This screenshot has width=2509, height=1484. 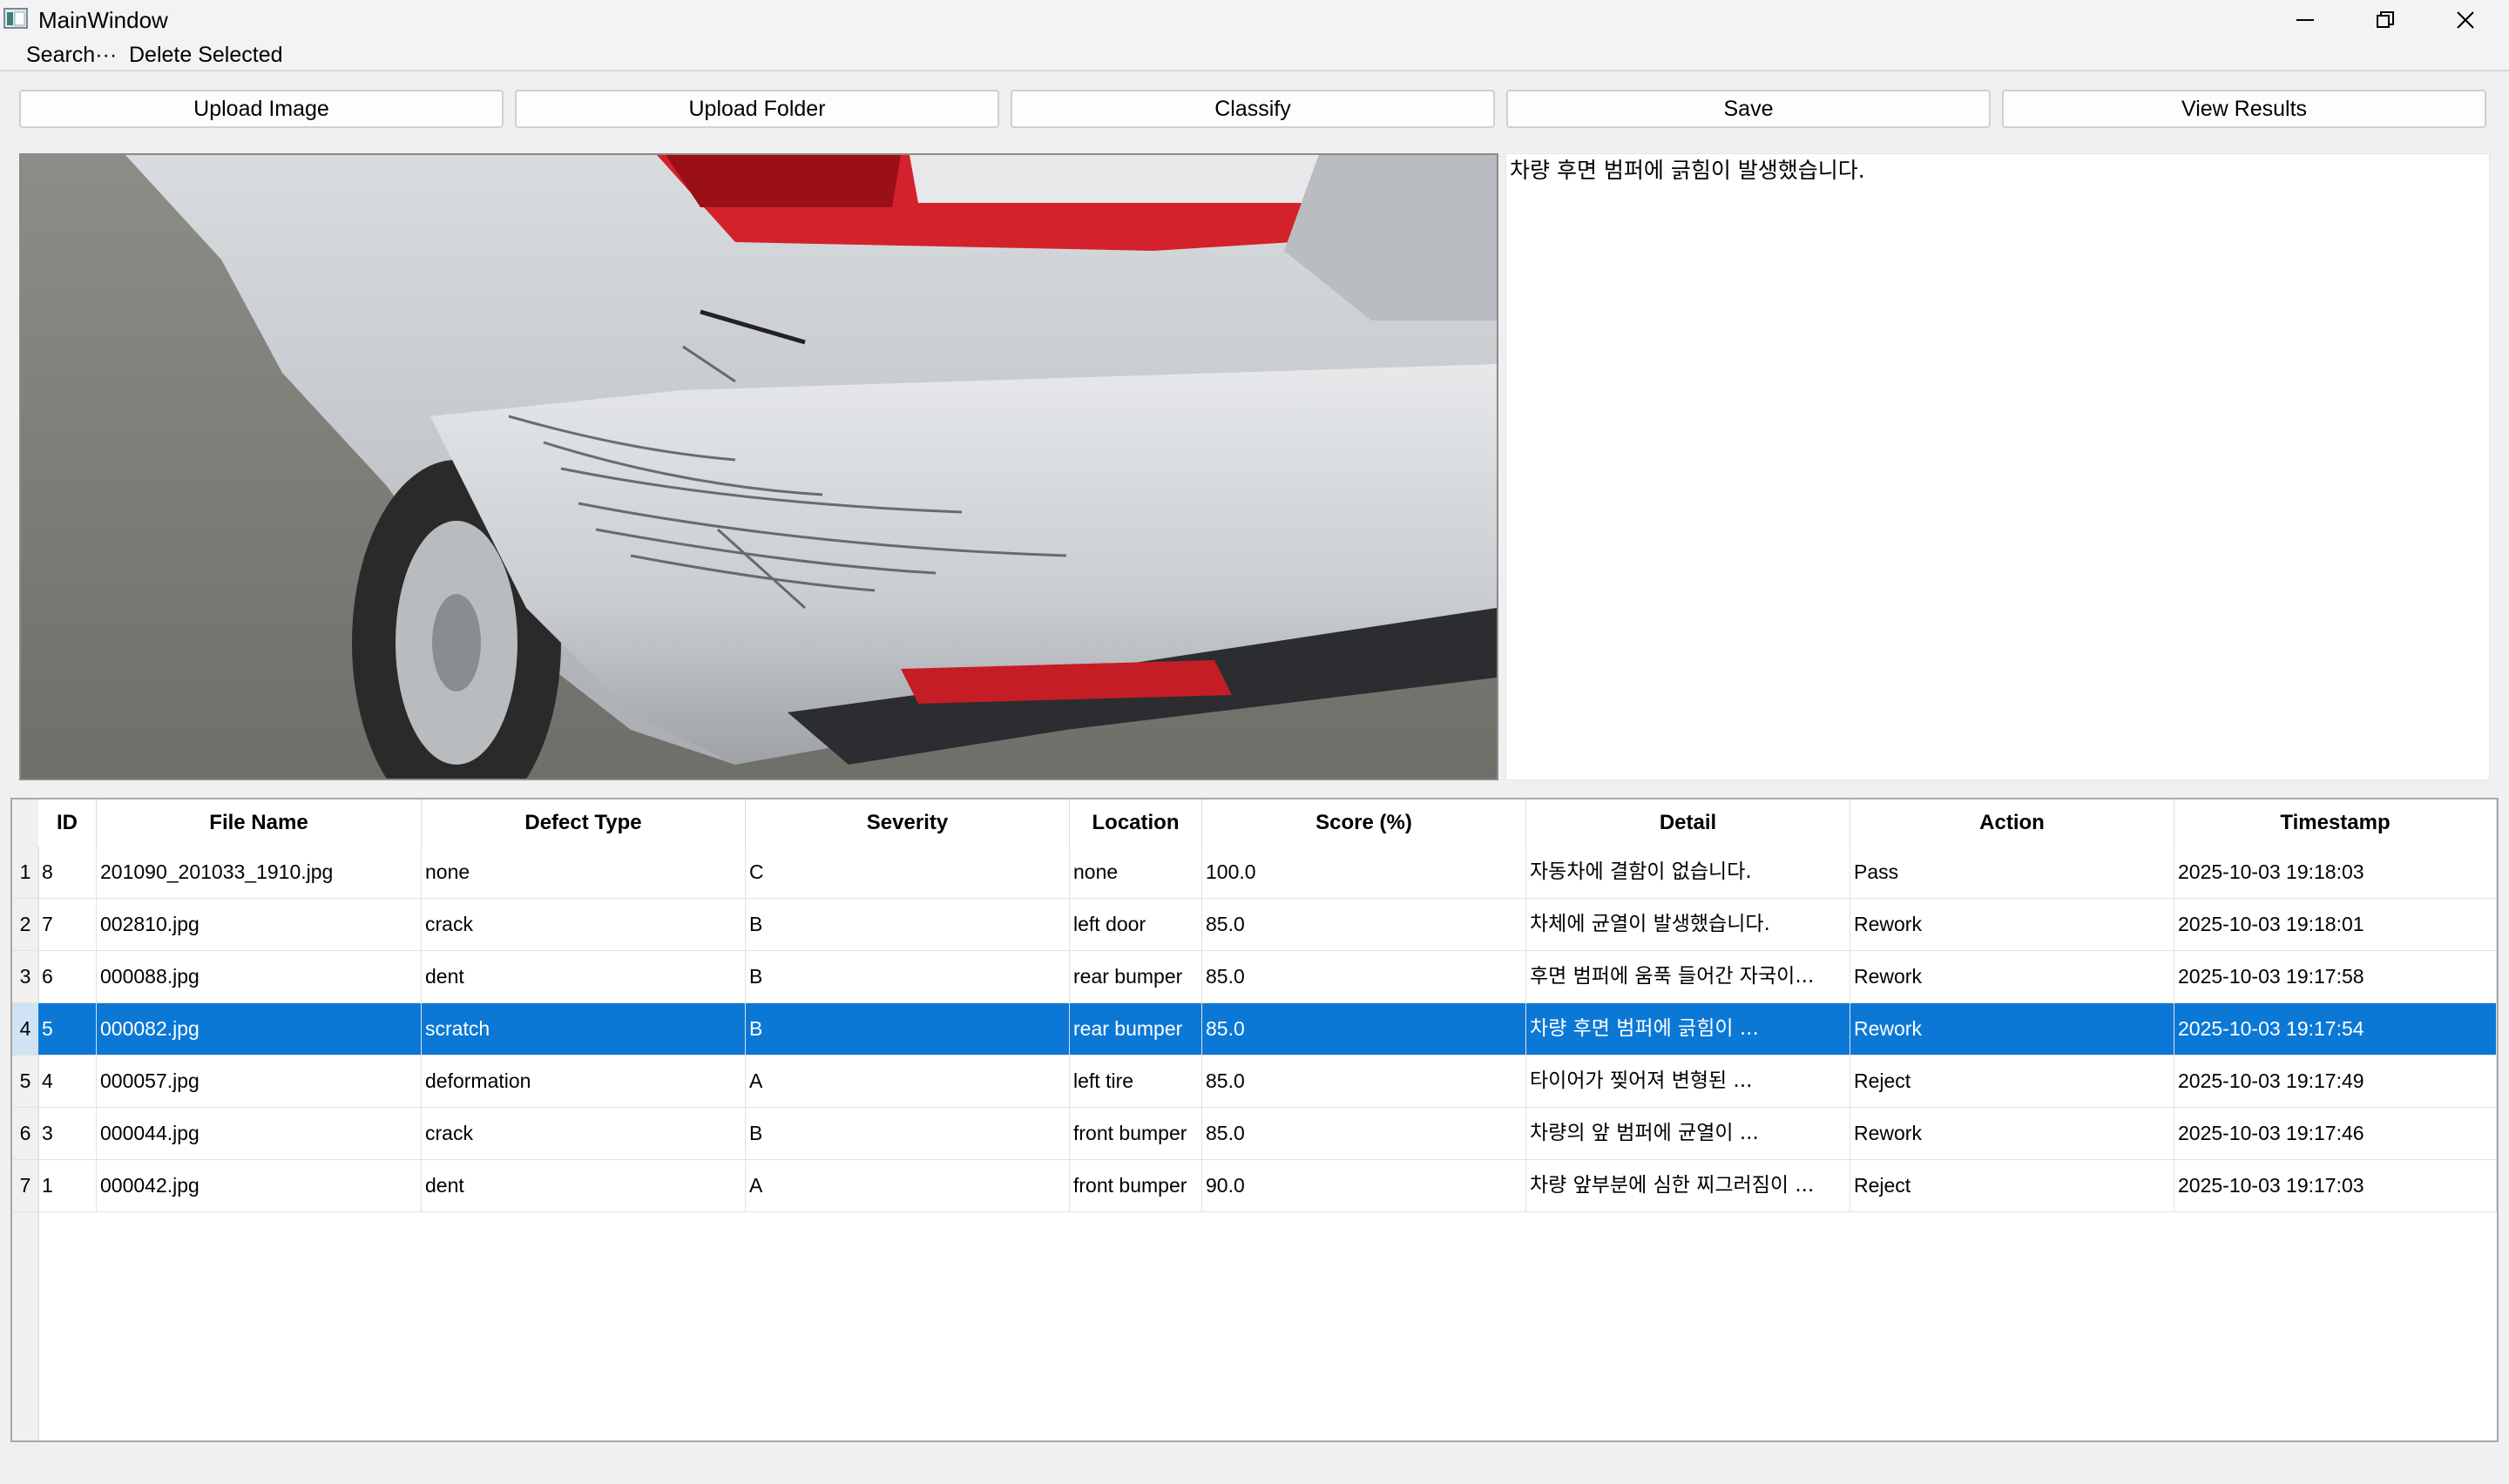 I want to click on cell-timestamp: 2025-10-03 19:17:46, so click(x=2335, y=1133).